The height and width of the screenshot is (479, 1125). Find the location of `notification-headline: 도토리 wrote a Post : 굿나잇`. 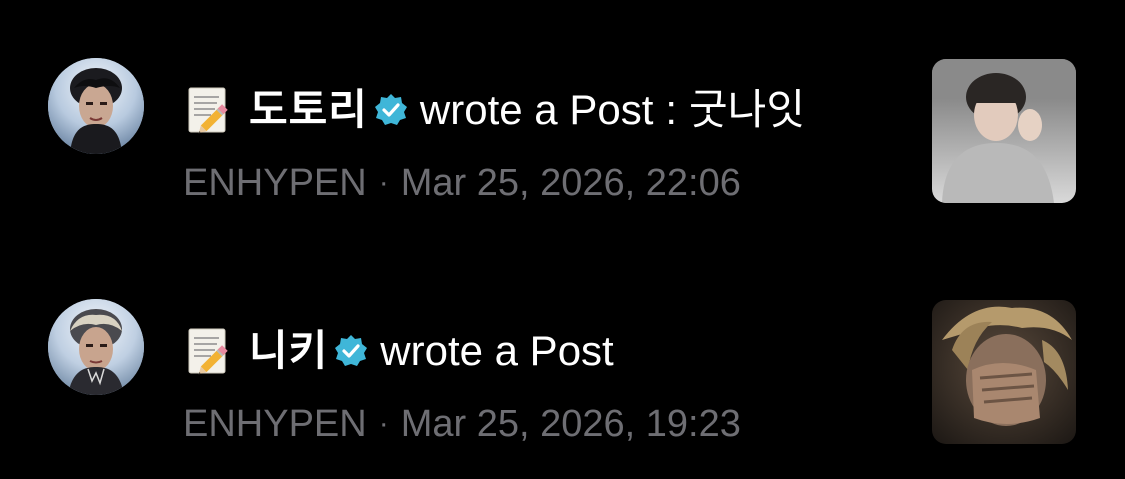

notification-headline: 도토리 wrote a Post : 굿나잇 is located at coordinates (495, 110).